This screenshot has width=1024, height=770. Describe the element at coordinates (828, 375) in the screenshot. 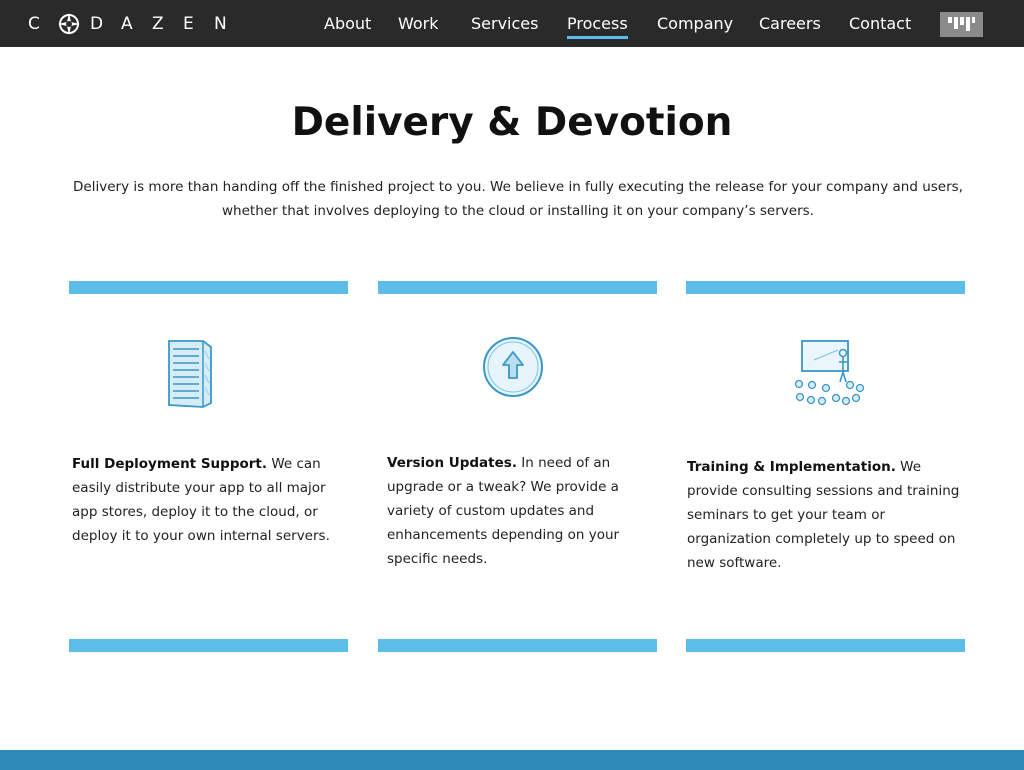

I see `training-presentation-icon` at that location.